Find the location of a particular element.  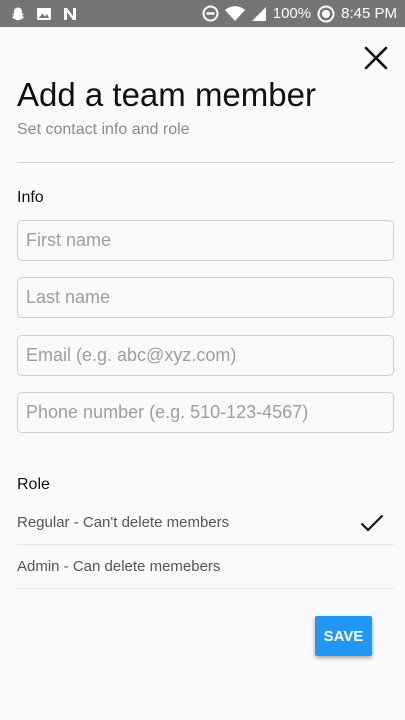

close-icon is located at coordinates (376, 58).